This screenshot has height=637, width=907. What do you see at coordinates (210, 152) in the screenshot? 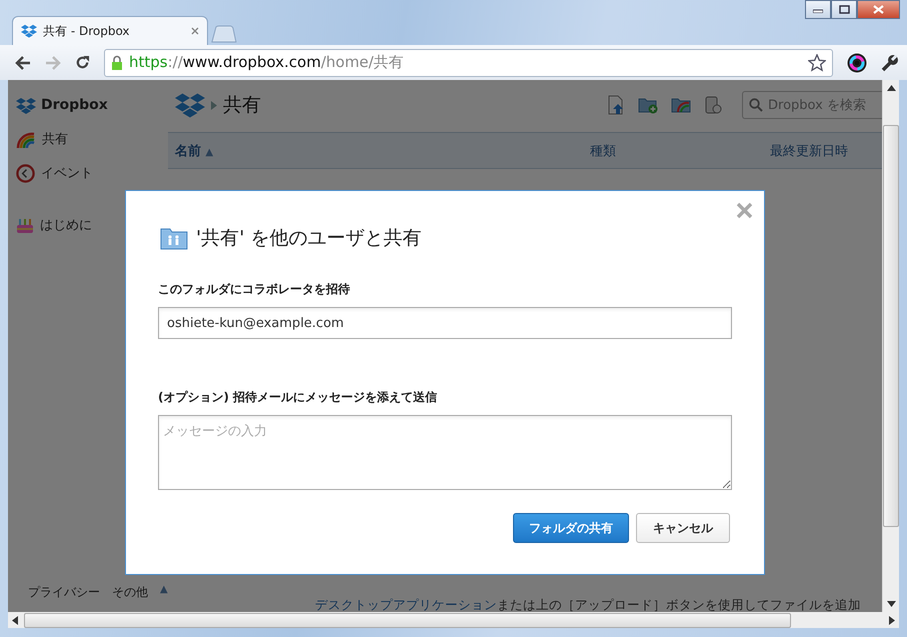
I see `sort-arrow: ▲` at bounding box center [210, 152].